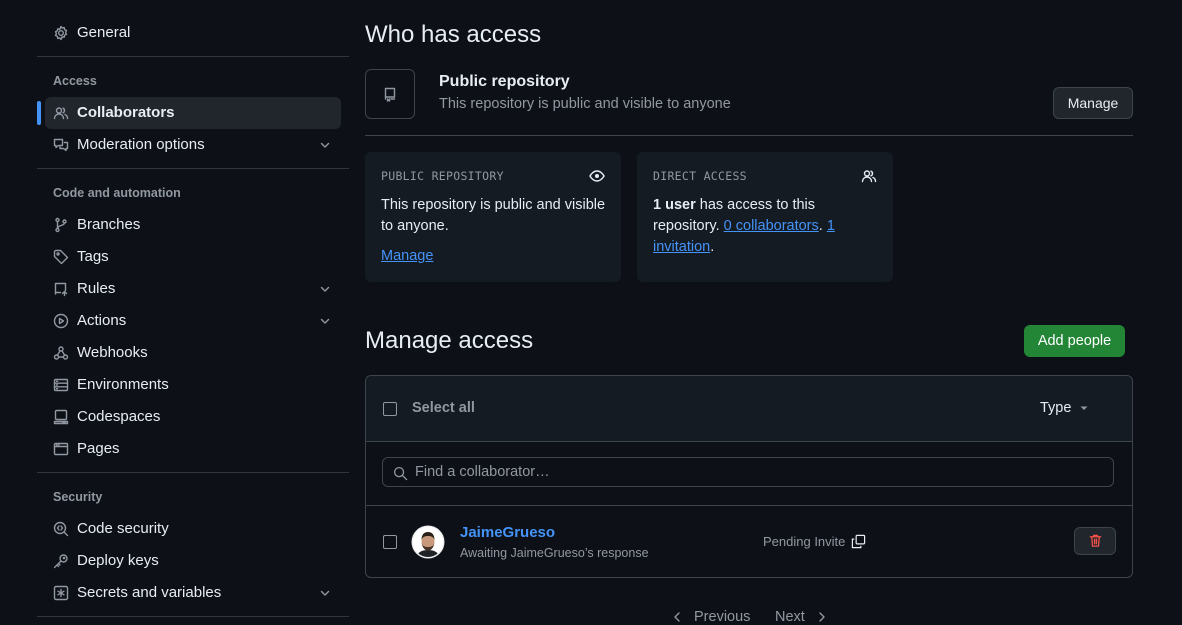  What do you see at coordinates (78, 497) in the screenshot?
I see `section-heading-security: Security` at bounding box center [78, 497].